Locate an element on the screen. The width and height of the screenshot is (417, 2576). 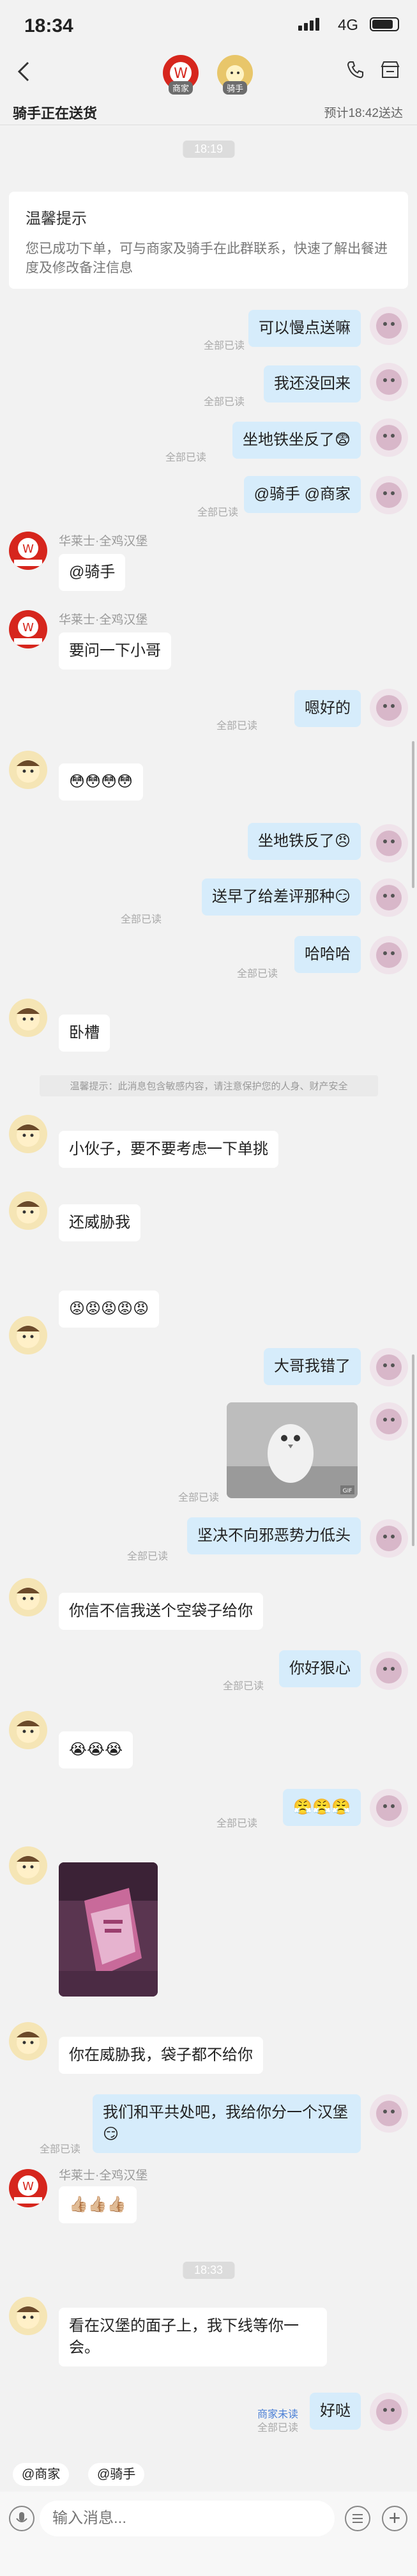
photo-image is located at coordinates (108, 1929).